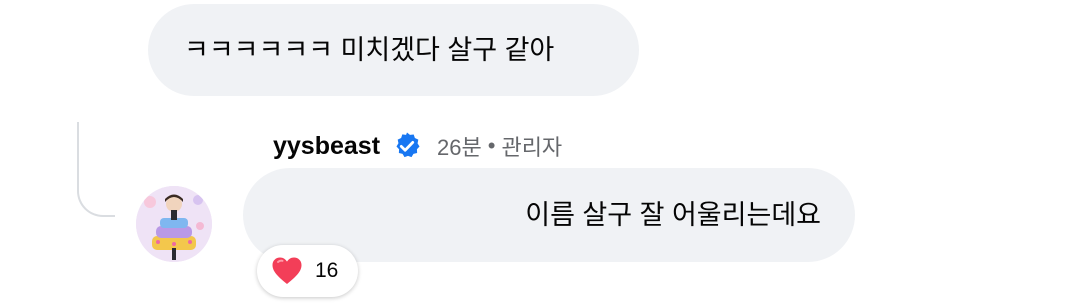 The image size is (1080, 306). What do you see at coordinates (673, 215) in the screenshot?
I see `reply-comment-text: 이름 살구 잘 어울리는데요` at bounding box center [673, 215].